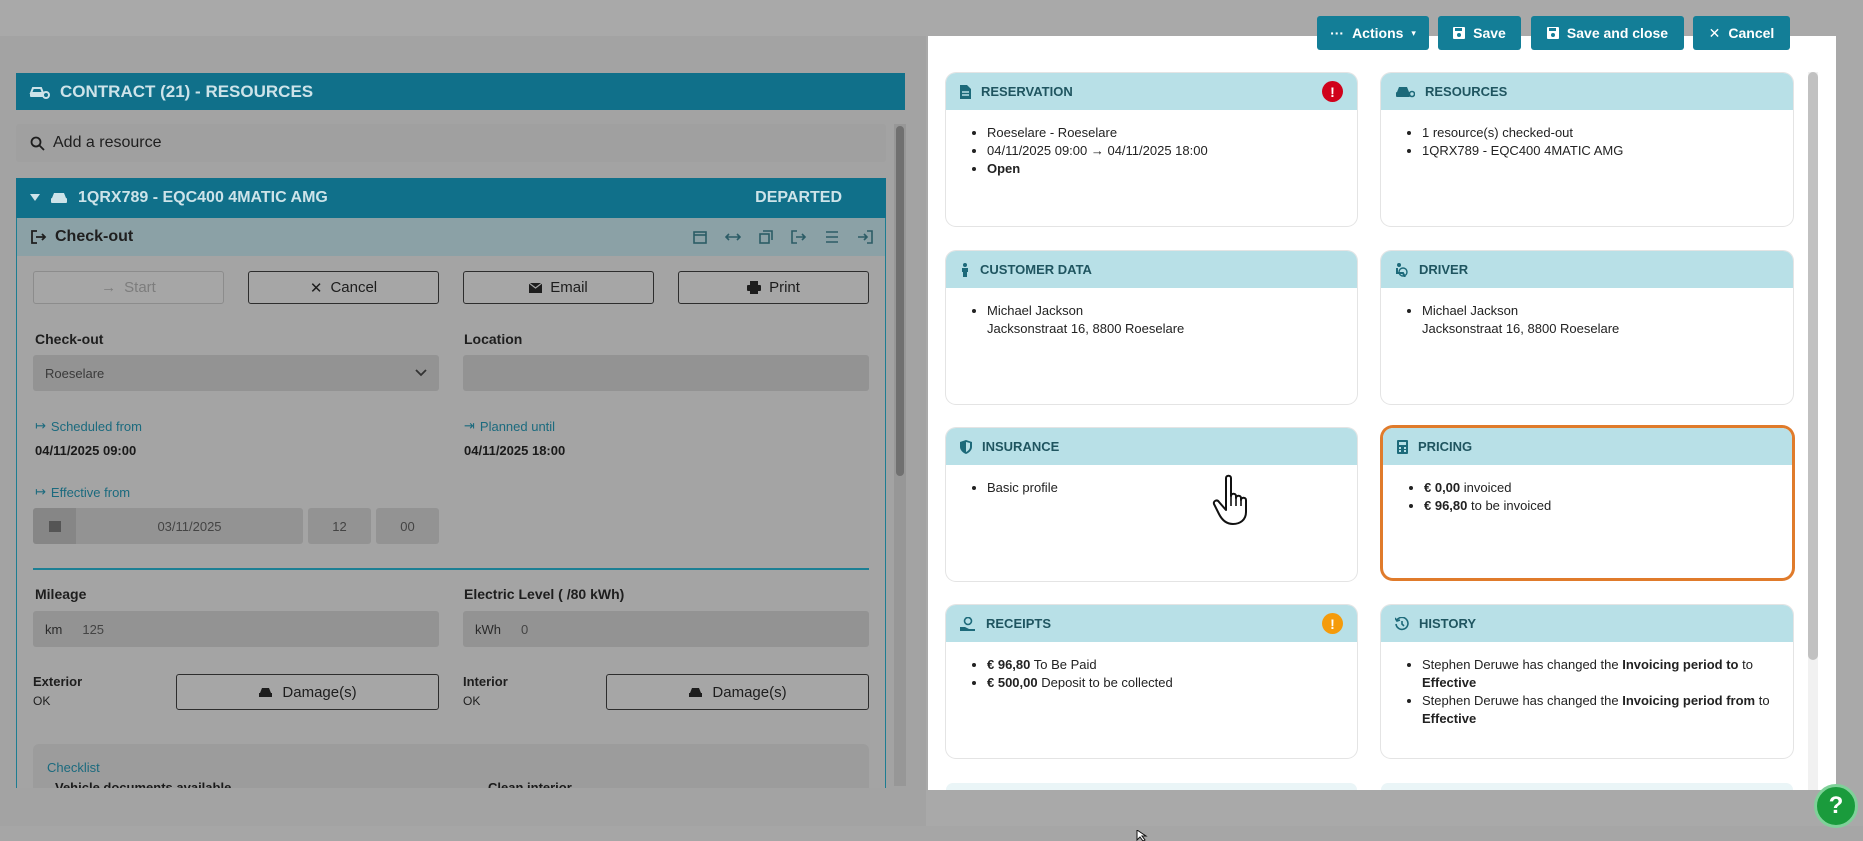 The image size is (1863, 841). I want to click on add-resource-search: Add a resource, so click(451, 143).